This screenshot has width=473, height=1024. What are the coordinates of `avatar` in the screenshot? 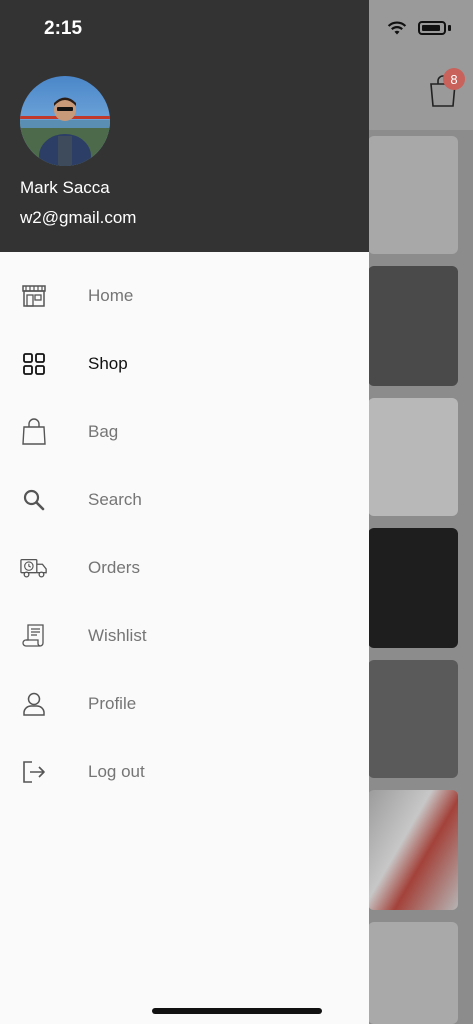 It's located at (65, 121).